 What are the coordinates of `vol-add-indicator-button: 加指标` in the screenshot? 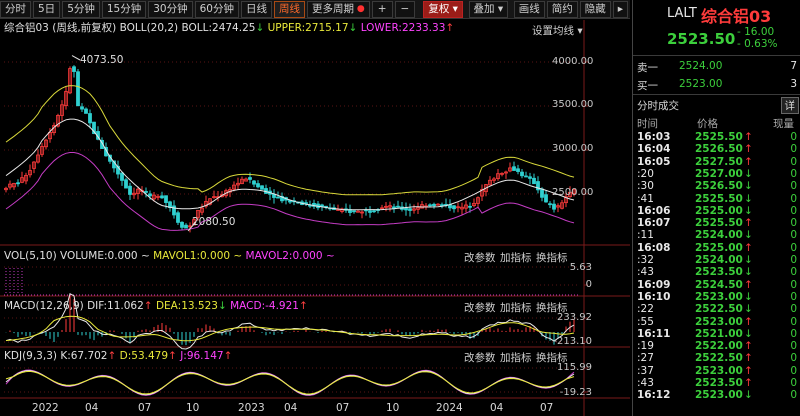 It's located at (516, 257).